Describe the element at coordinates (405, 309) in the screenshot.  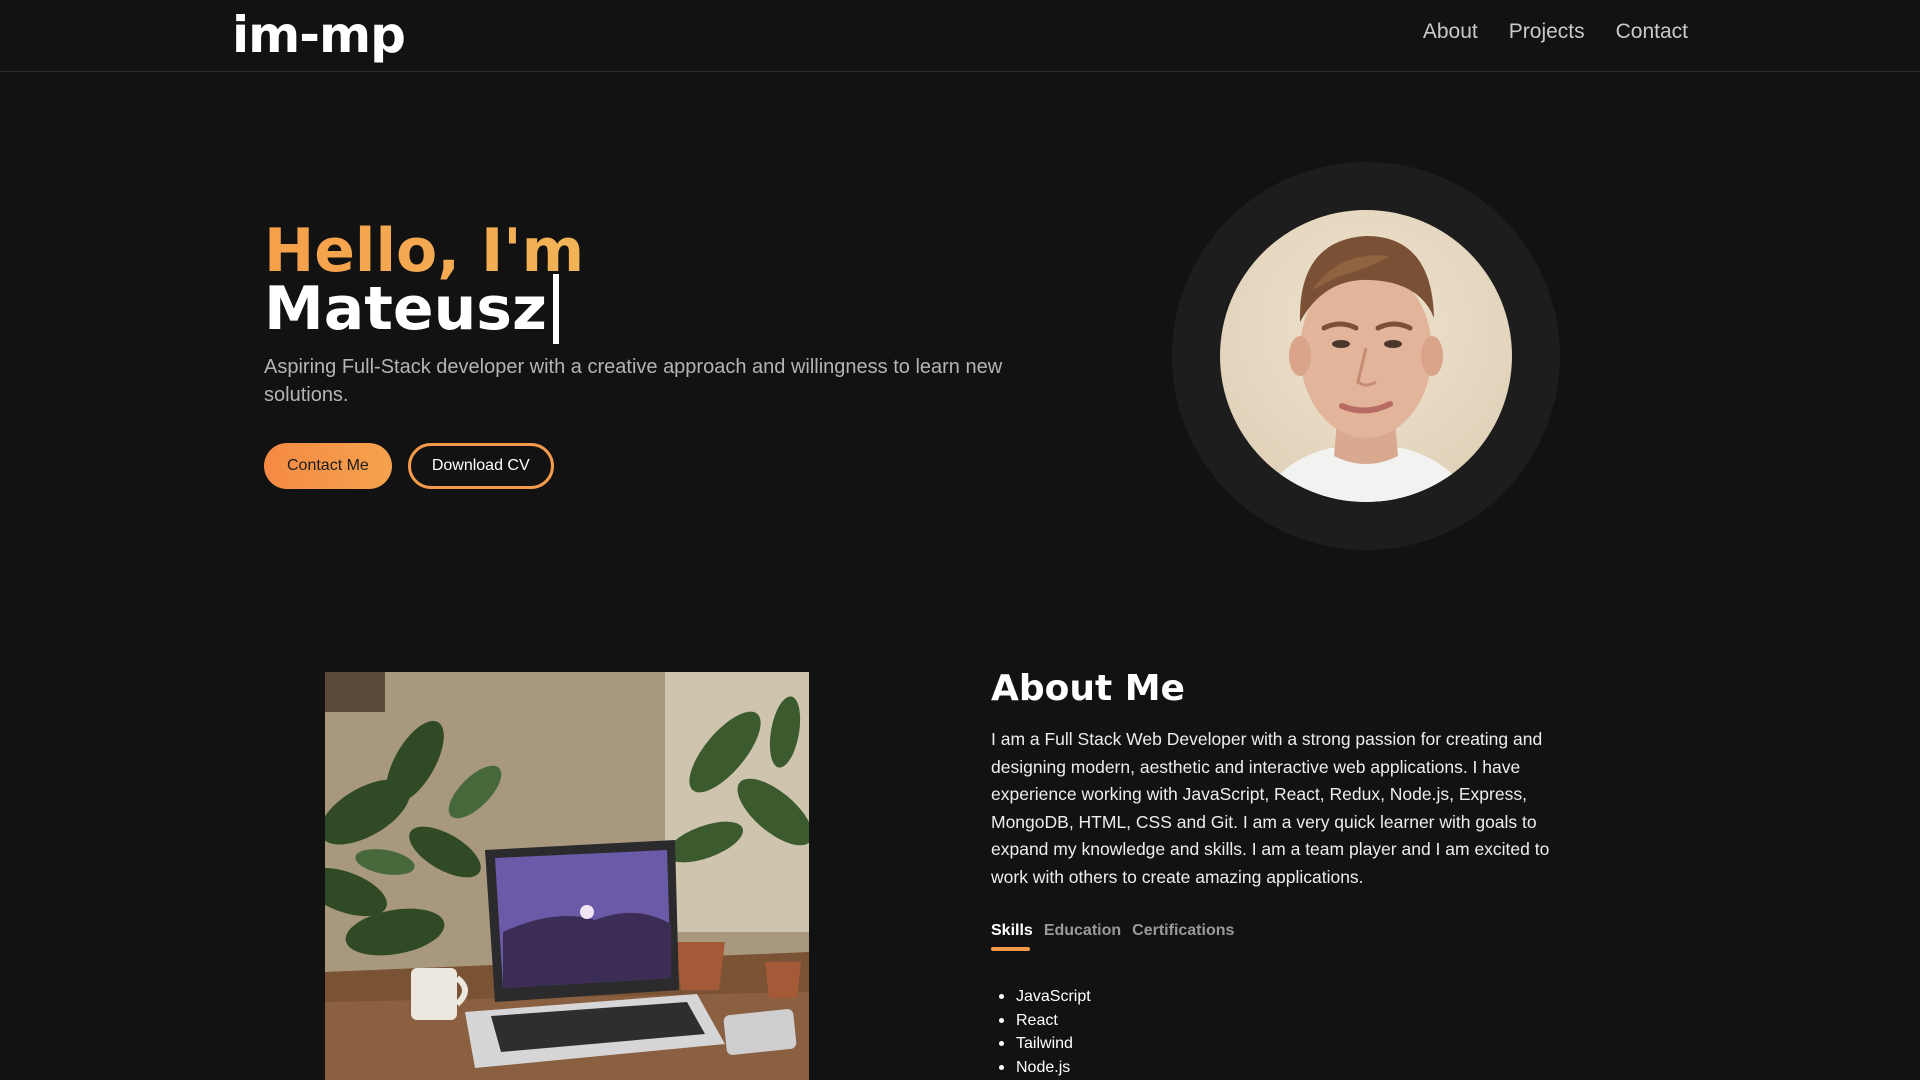
I see `hero-name-text: Mateusz` at that location.